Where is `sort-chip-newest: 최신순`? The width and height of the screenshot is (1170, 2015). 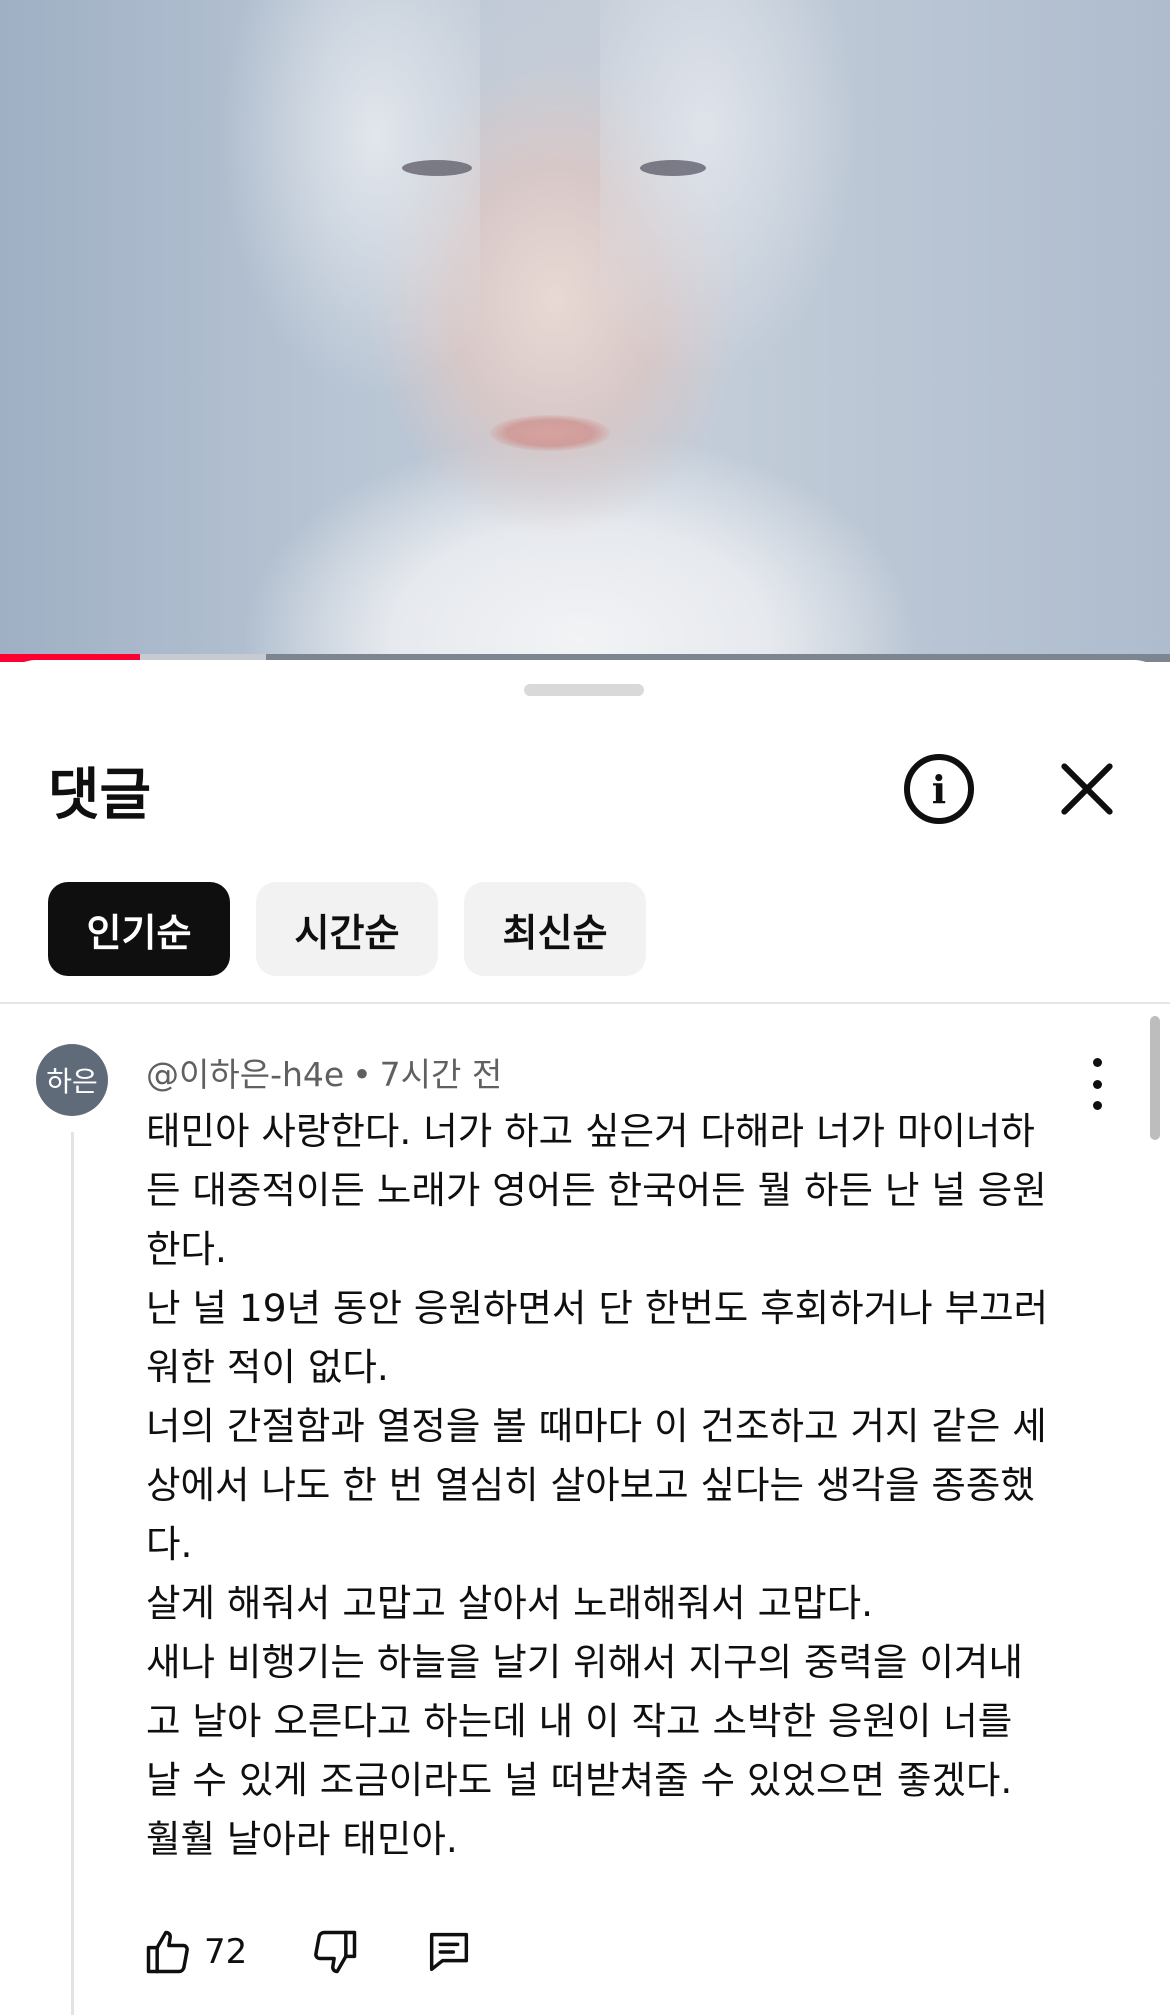
sort-chip-newest: 최신순 is located at coordinates (555, 929).